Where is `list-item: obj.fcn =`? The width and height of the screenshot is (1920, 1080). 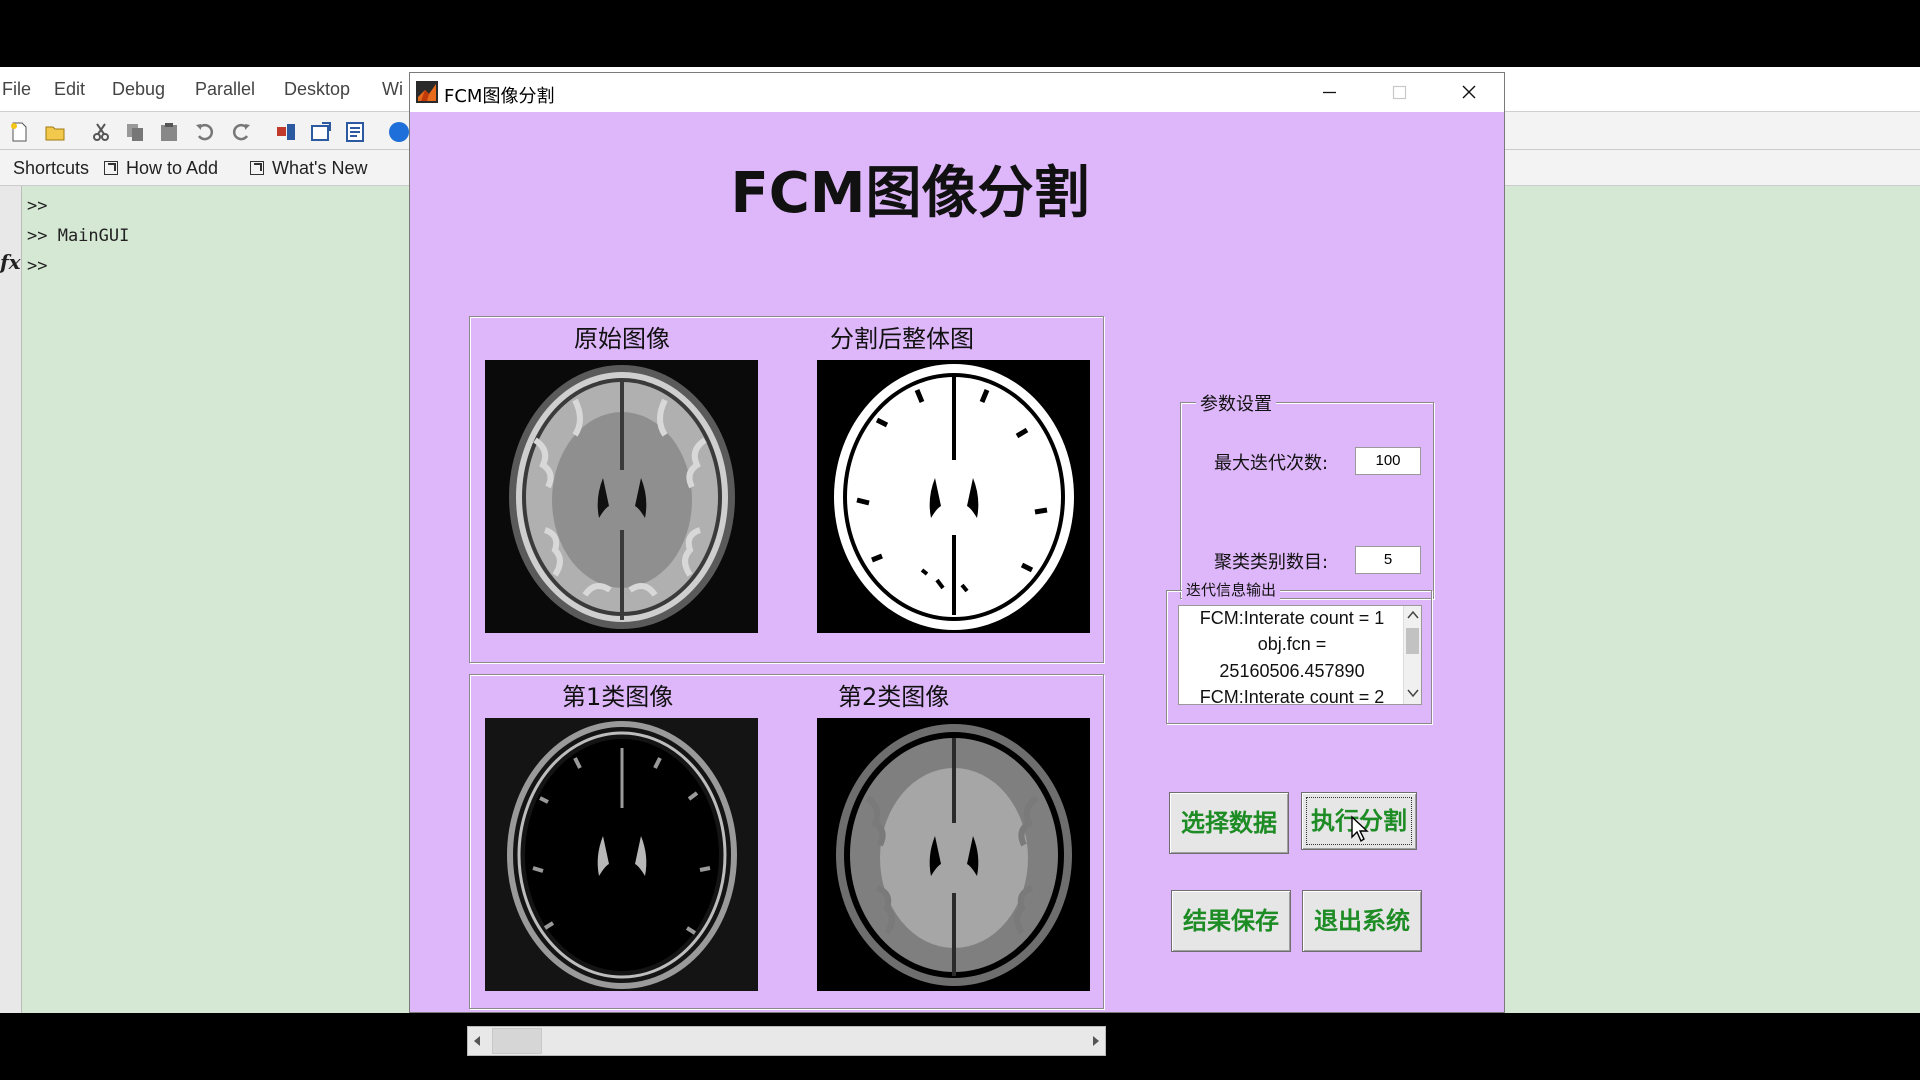 list-item: obj.fcn = is located at coordinates (1292, 644).